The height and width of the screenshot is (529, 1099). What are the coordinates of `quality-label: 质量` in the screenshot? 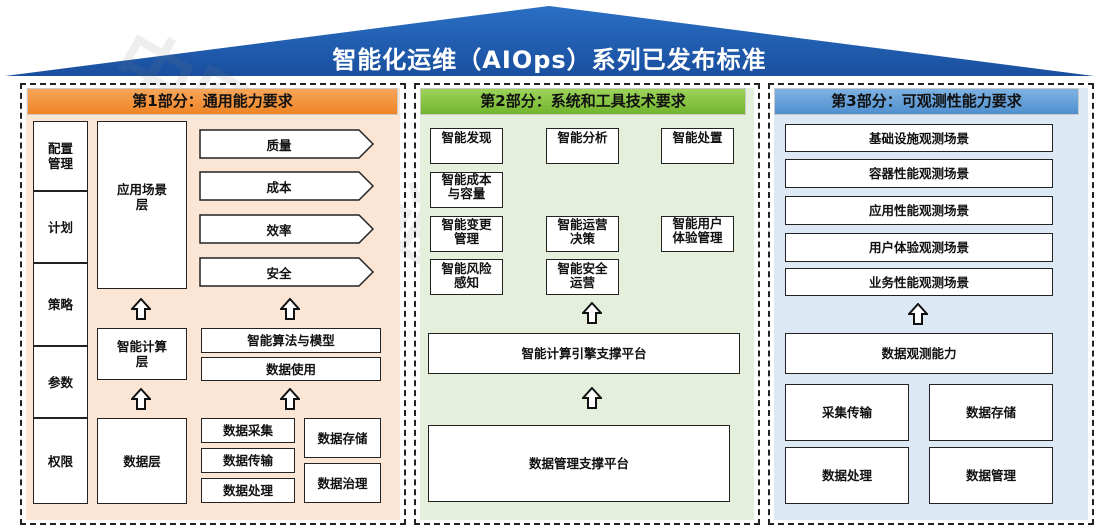 It's located at (279, 145).